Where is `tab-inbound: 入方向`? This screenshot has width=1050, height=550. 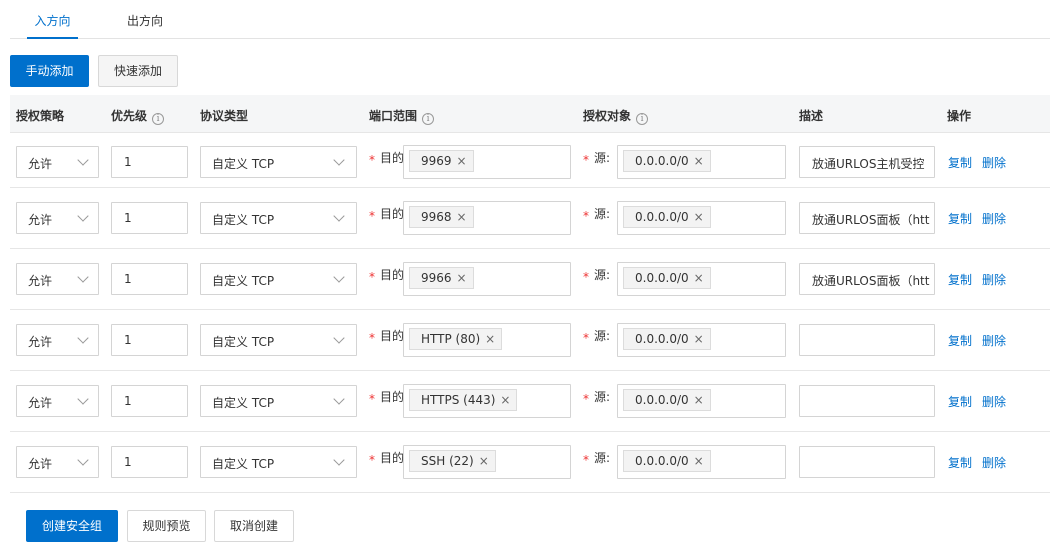 tab-inbound: 入方向 is located at coordinates (52, 25).